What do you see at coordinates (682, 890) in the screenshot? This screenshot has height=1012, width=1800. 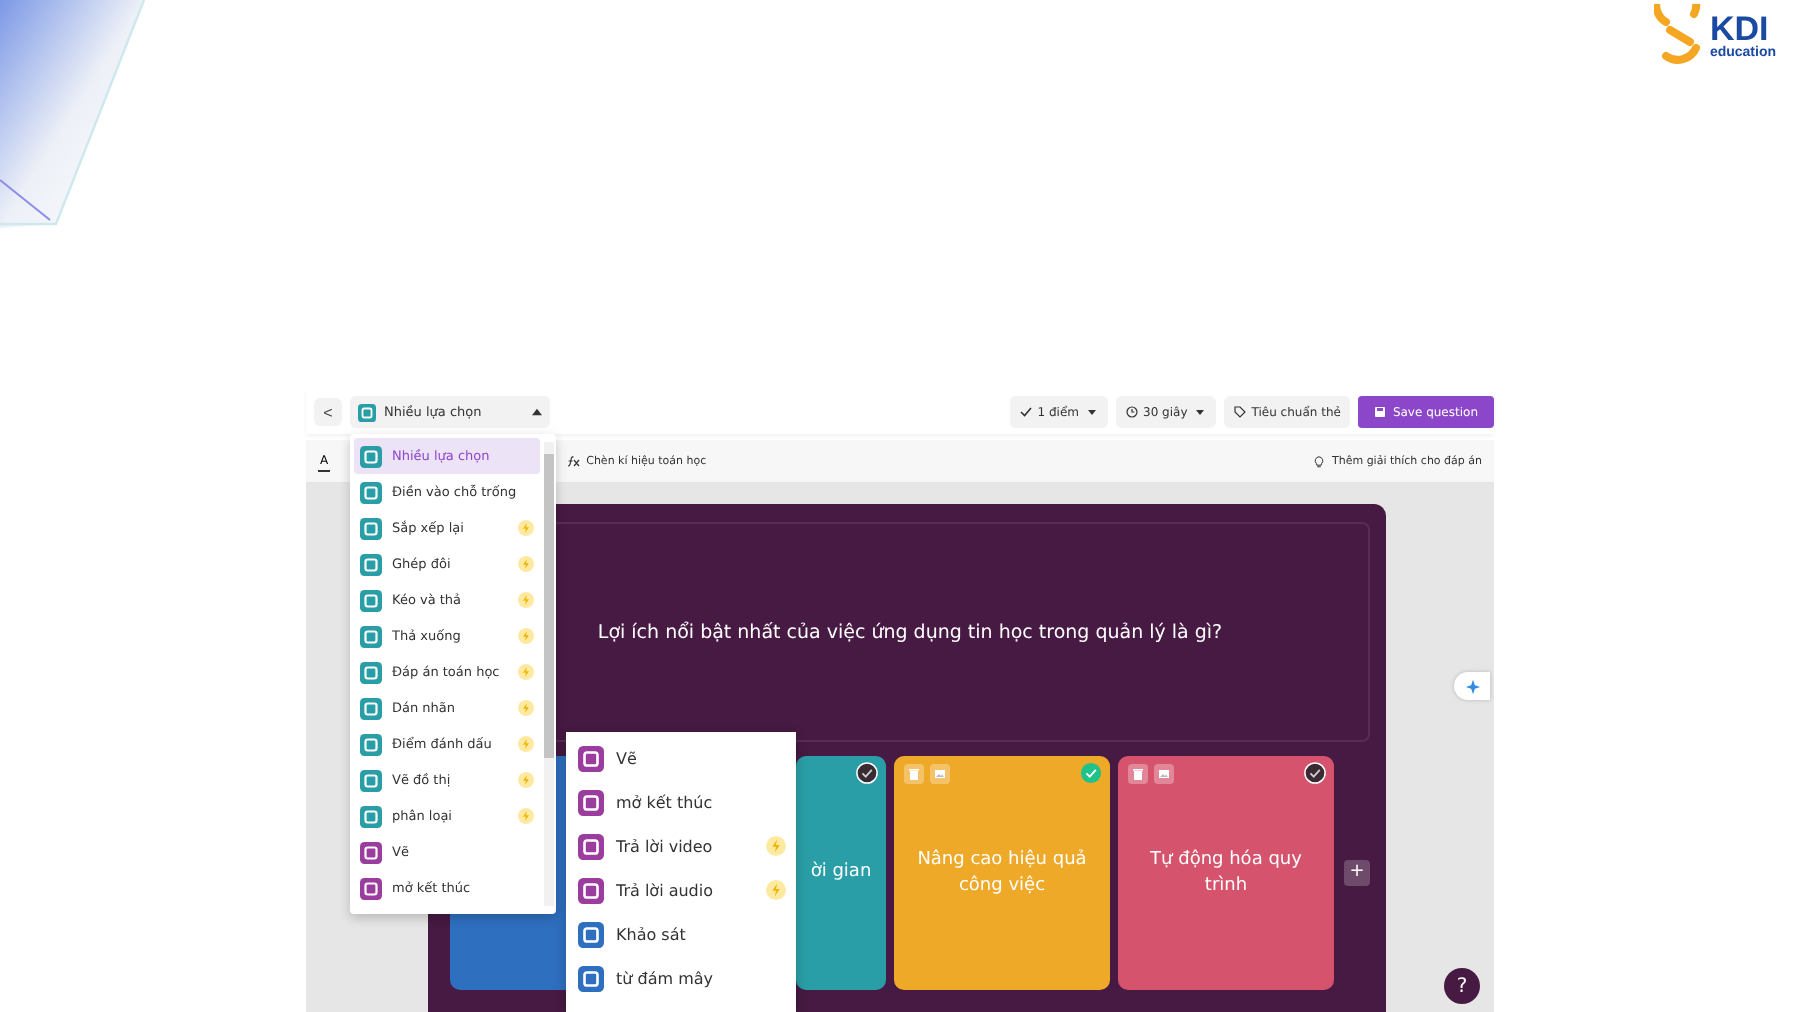 I see `menu-item: Trả lời audio` at bounding box center [682, 890].